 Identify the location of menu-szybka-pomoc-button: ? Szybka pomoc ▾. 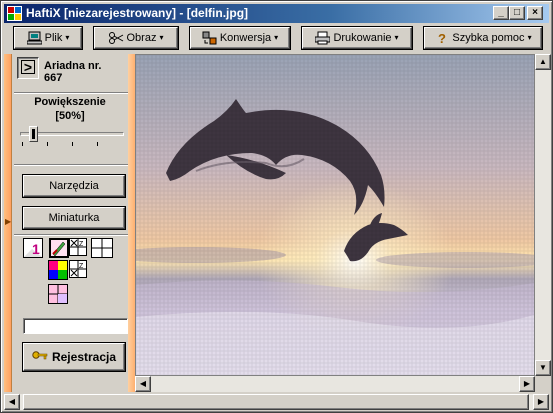
(483, 38).